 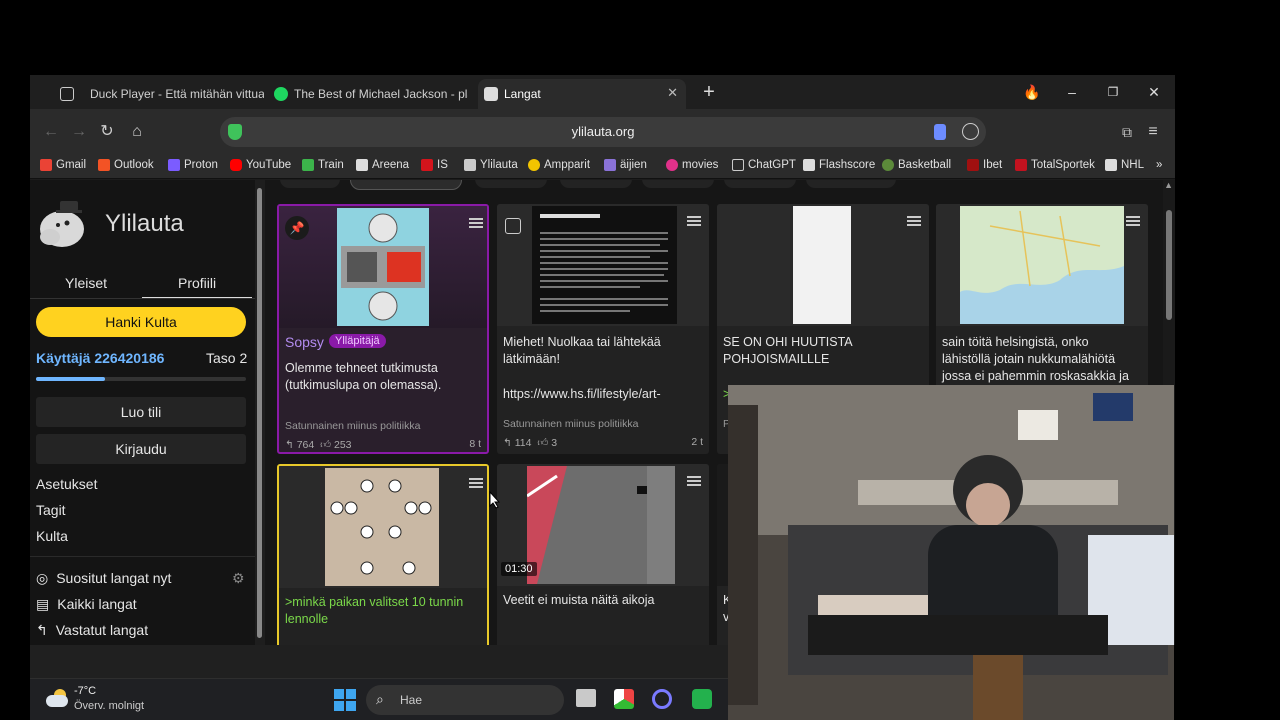 I want to click on settings-link: Asetukset, so click(x=66, y=484).